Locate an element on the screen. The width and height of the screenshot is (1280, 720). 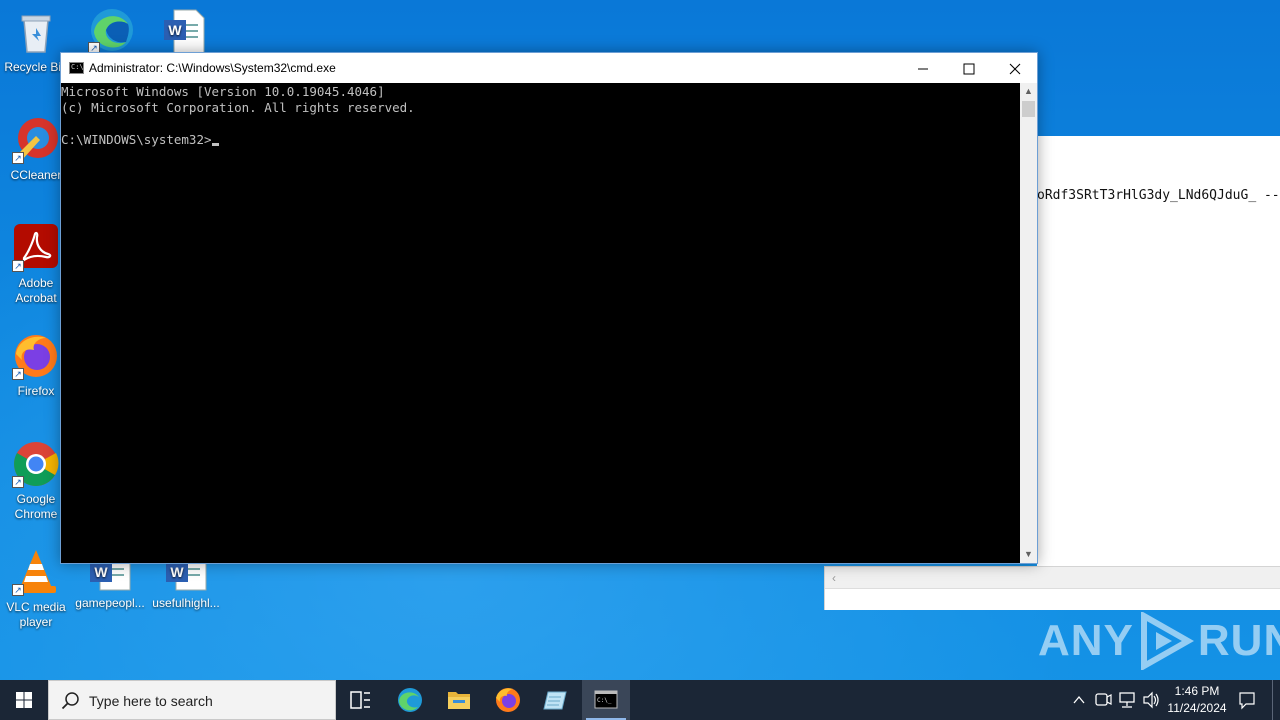
notepad-icon is located at coordinates (555, 700).